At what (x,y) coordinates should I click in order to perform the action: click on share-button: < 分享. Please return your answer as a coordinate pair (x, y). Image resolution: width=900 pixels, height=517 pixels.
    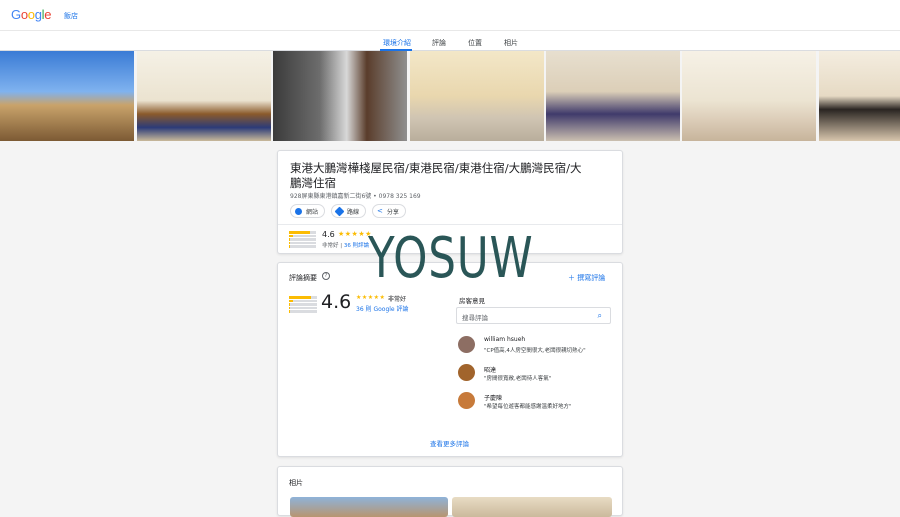
    Looking at the image, I should click on (389, 211).